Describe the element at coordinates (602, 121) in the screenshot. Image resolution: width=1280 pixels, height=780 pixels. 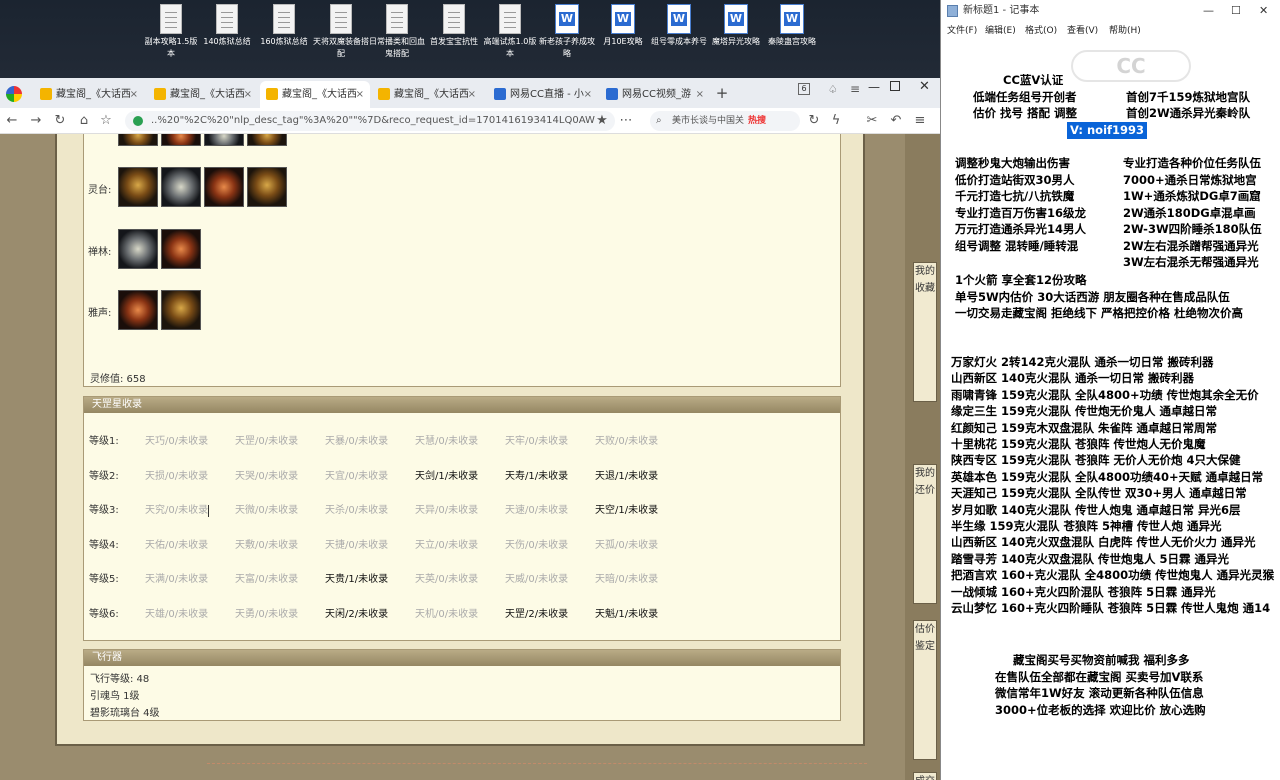
I see `star-icon: ★` at that location.